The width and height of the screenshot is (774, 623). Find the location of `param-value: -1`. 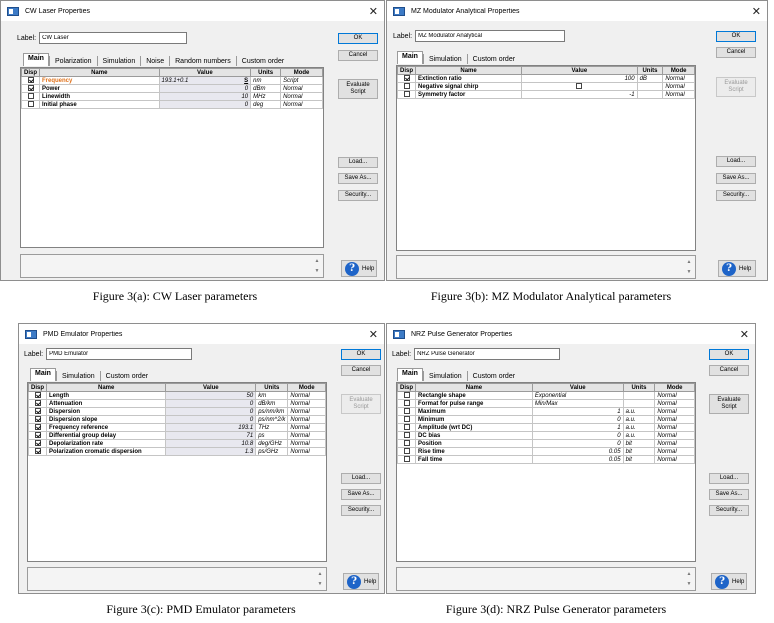

param-value: -1 is located at coordinates (579, 94).